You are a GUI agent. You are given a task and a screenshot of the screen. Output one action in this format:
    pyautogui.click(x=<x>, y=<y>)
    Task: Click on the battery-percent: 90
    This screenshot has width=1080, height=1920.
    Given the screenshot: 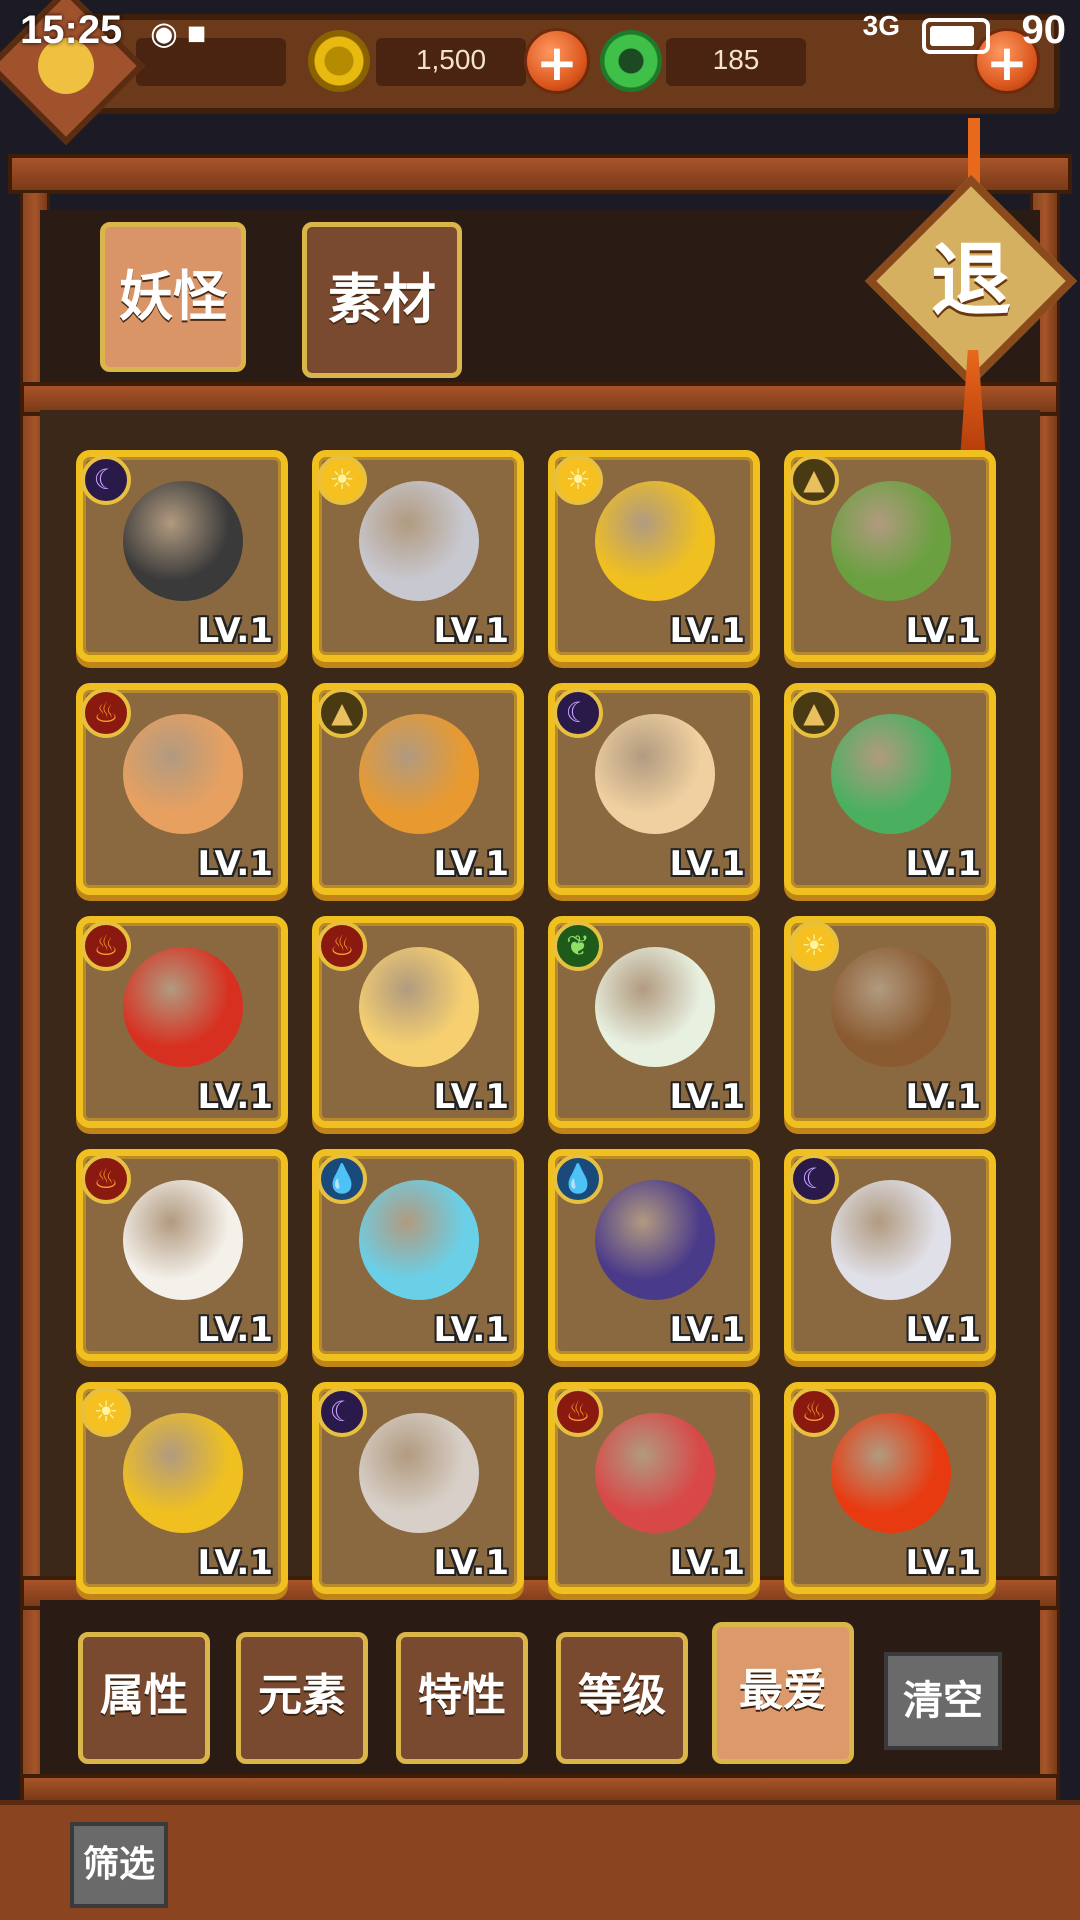 What is the action you would take?
    pyautogui.click(x=1044, y=30)
    